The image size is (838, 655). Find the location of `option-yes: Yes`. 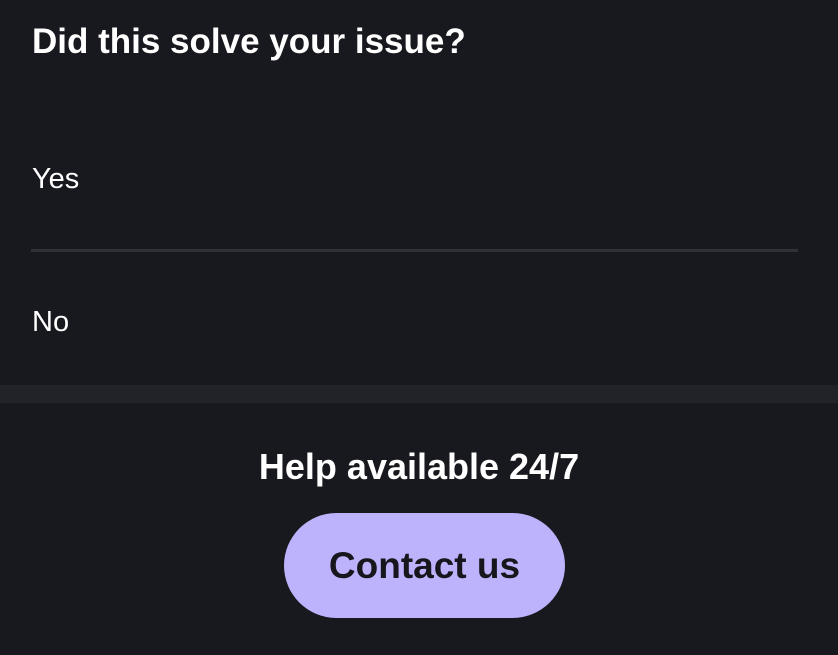

option-yes: Yes is located at coordinates (55, 179).